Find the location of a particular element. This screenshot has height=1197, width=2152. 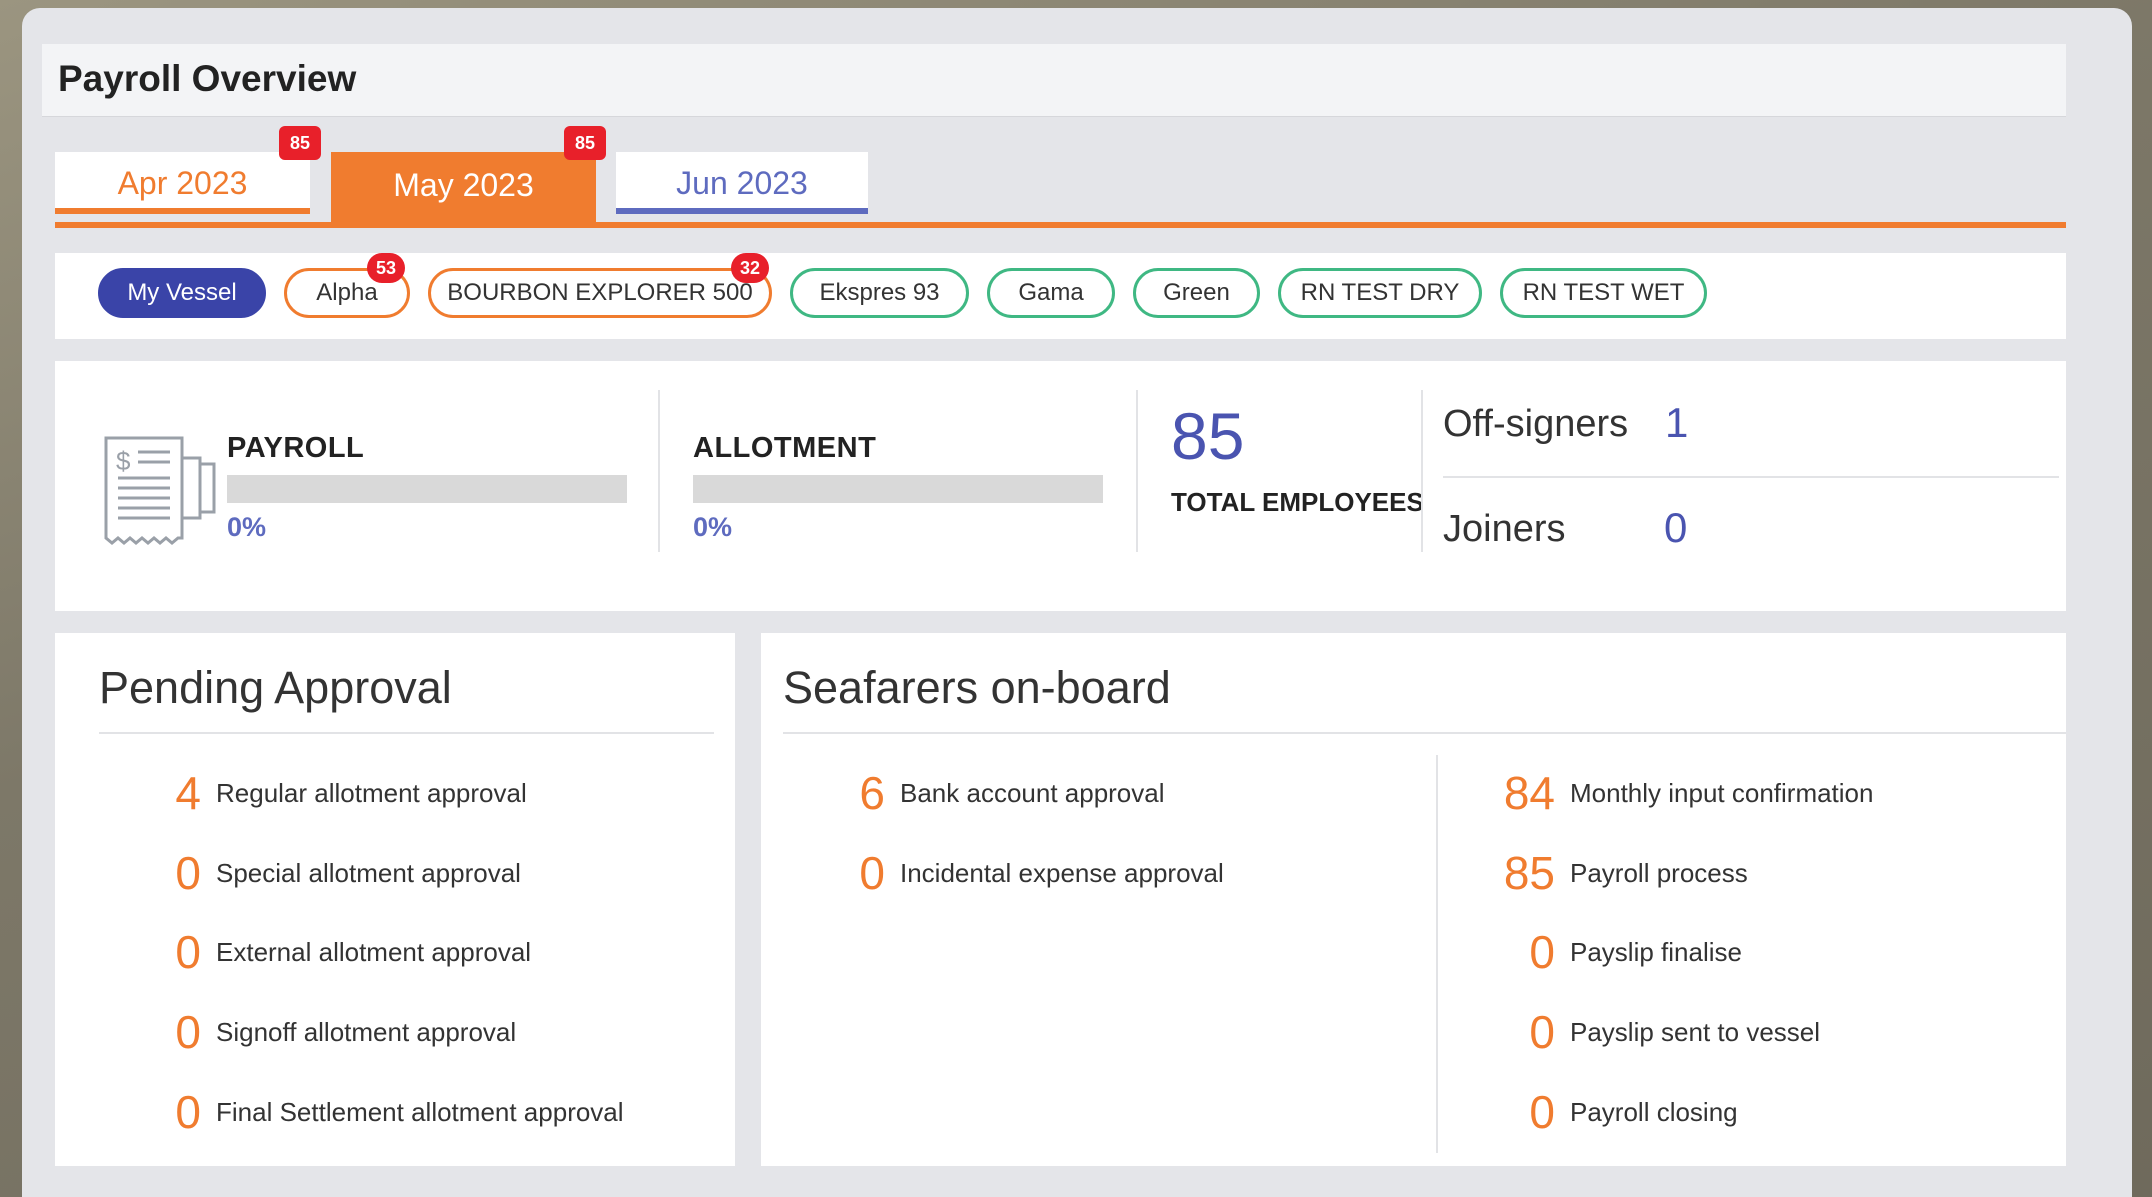

tab-jun-2023: Jun 2023 is located at coordinates (742, 183).